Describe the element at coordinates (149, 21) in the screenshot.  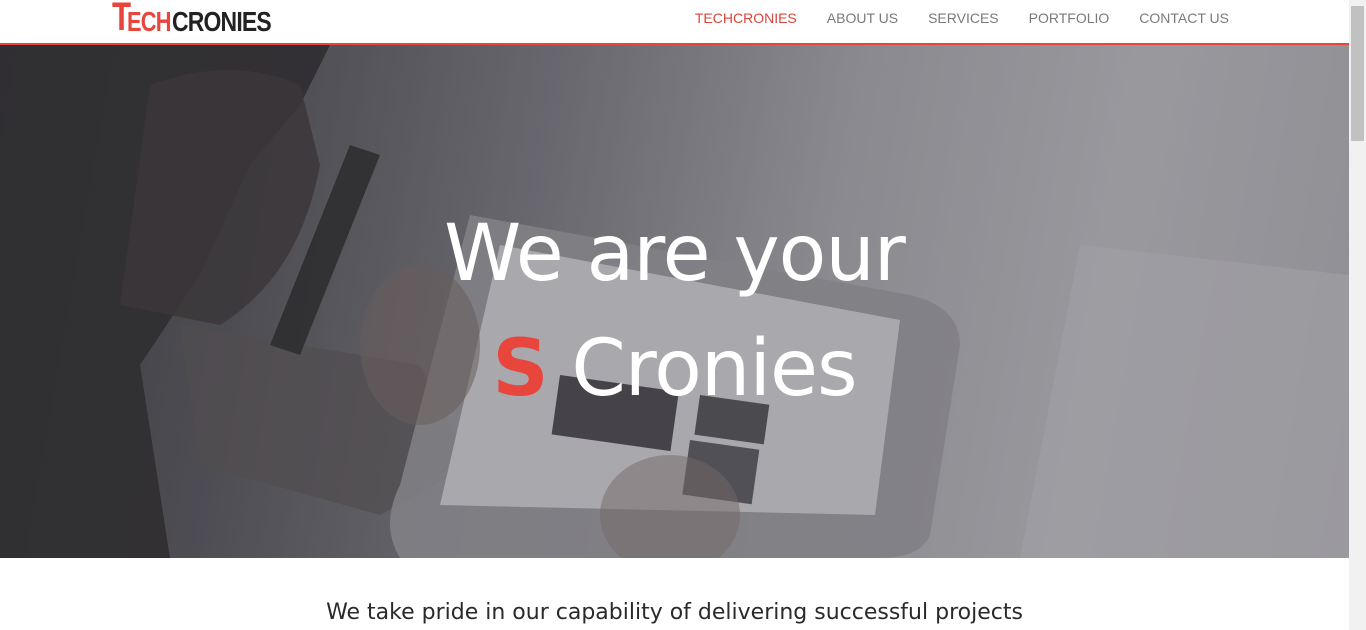
I see `logo-text-ech: ECH` at that location.